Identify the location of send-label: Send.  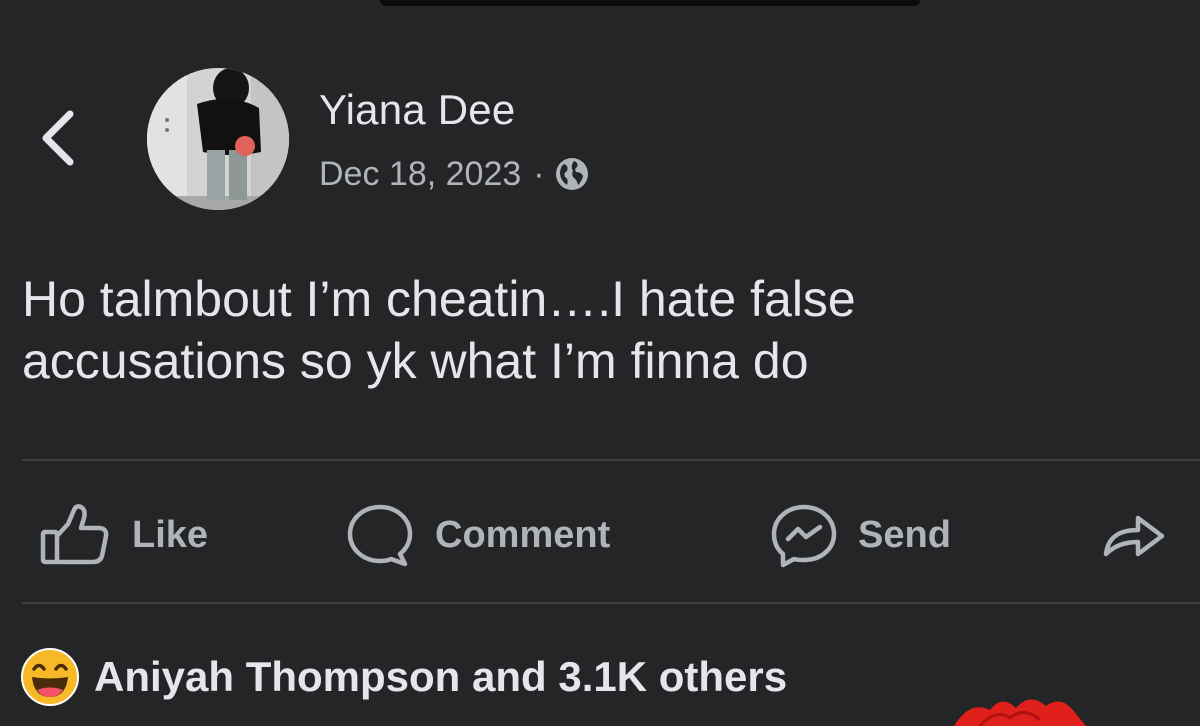
(904, 534).